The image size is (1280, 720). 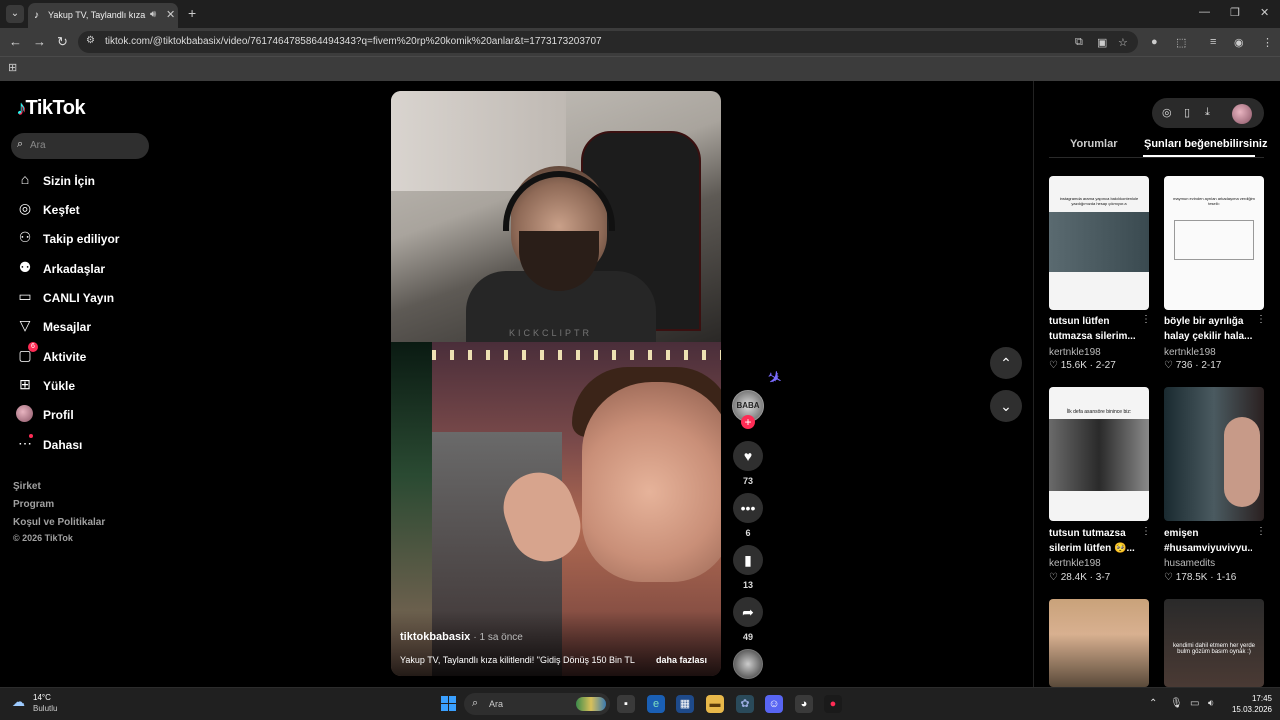 I want to click on profile-avatar, so click(x=24, y=413).